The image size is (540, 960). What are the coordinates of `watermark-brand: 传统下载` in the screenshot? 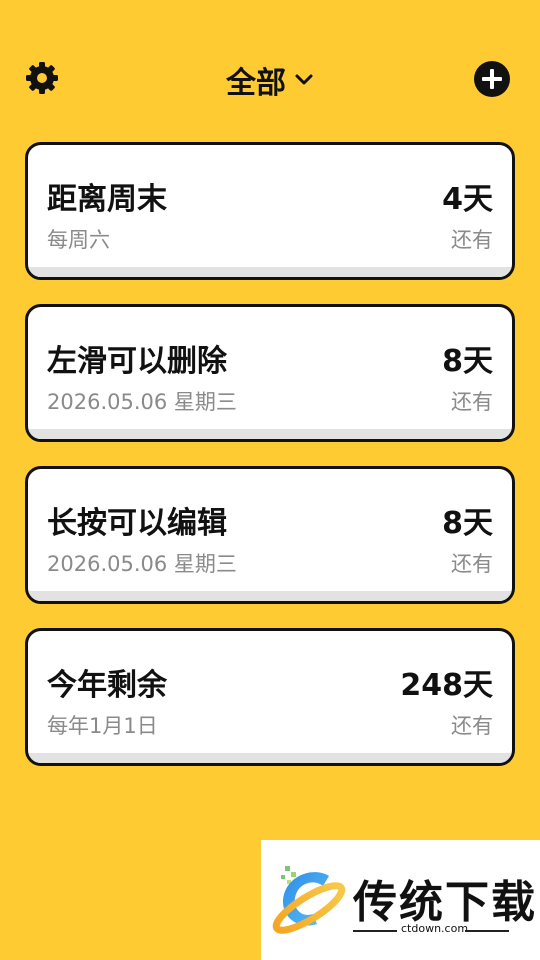 It's located at (445, 902).